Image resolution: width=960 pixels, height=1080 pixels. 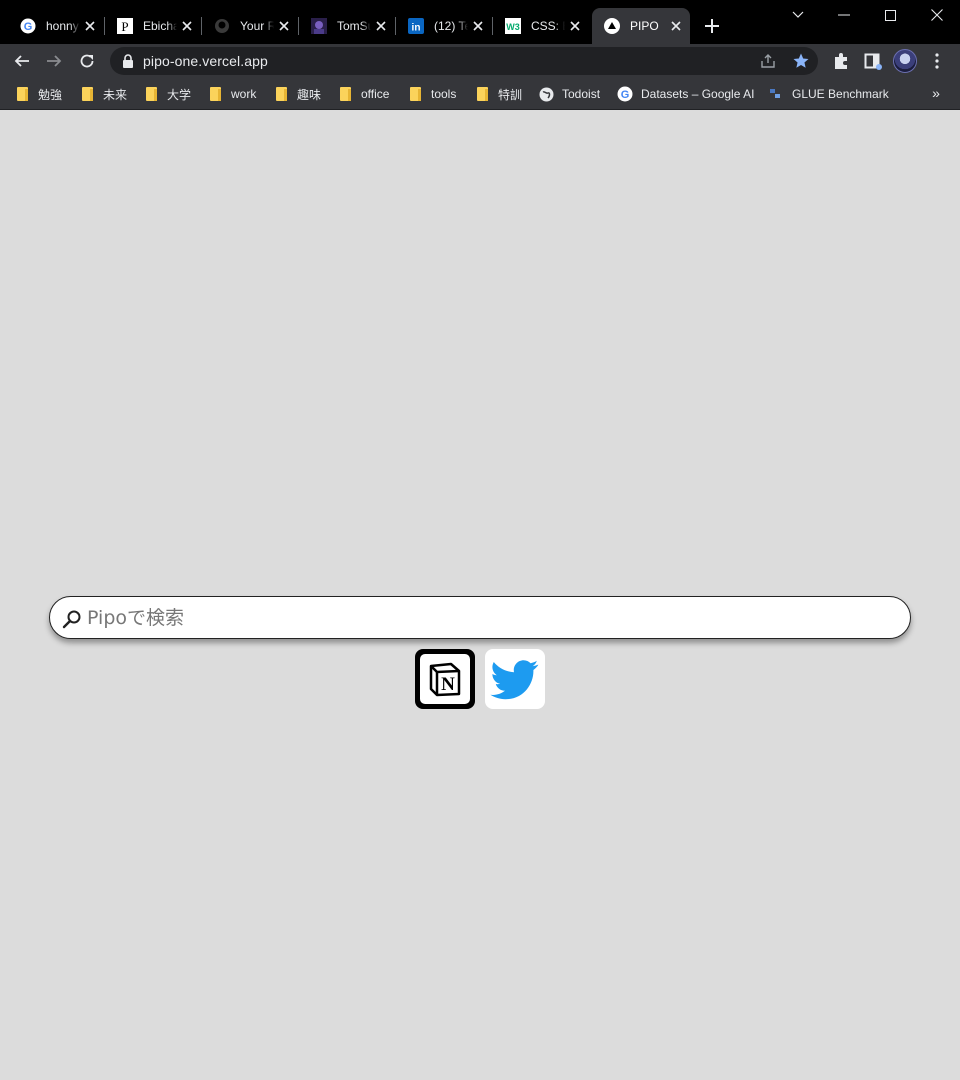 What do you see at coordinates (548, 26) in the screenshot?
I see `tab-title: CSS: B` at bounding box center [548, 26].